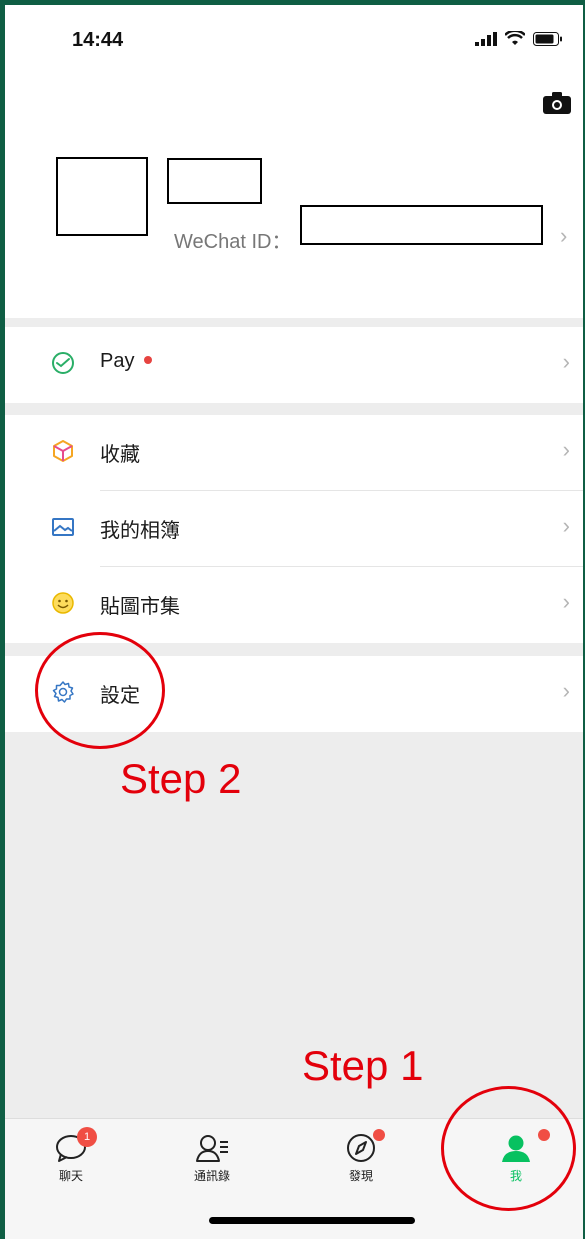 This screenshot has width=585, height=1239. I want to click on tab-label: 通訊錄, so click(211, 1176).